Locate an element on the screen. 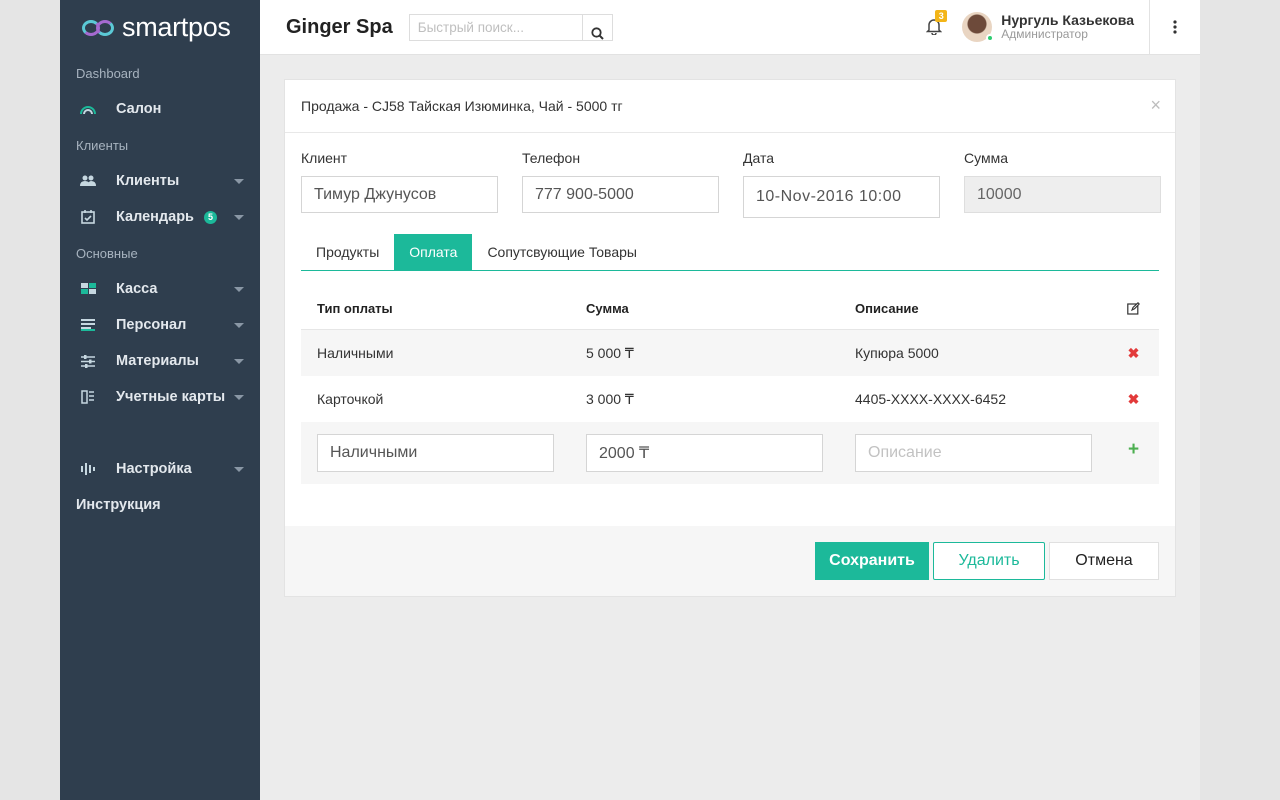 This screenshot has width=1280, height=800. phone-field: Телефон 777 900-5000 is located at coordinates (620, 184).